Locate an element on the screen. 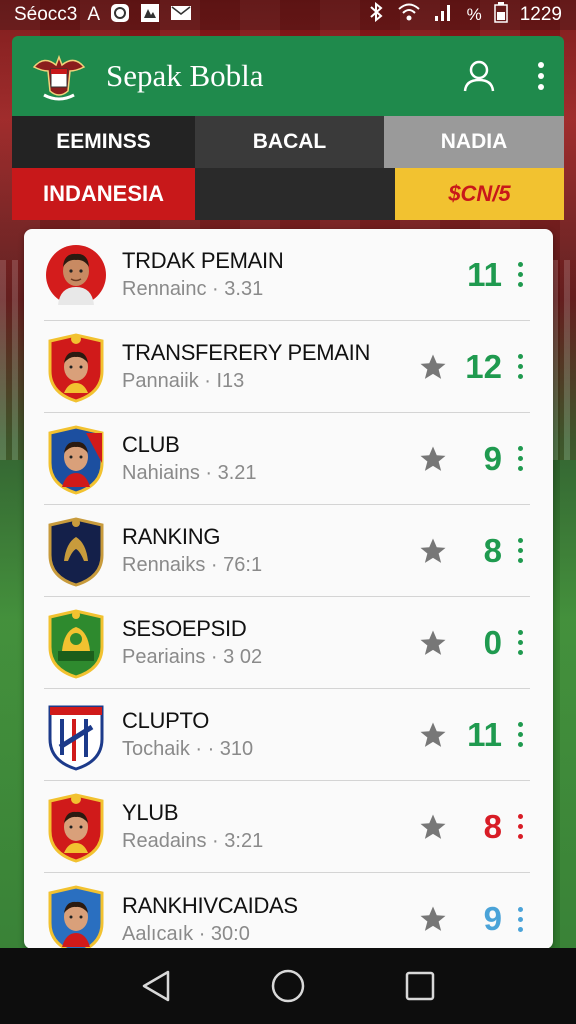  item-title: TRDAK PEMAIN is located at coordinates (203, 260).